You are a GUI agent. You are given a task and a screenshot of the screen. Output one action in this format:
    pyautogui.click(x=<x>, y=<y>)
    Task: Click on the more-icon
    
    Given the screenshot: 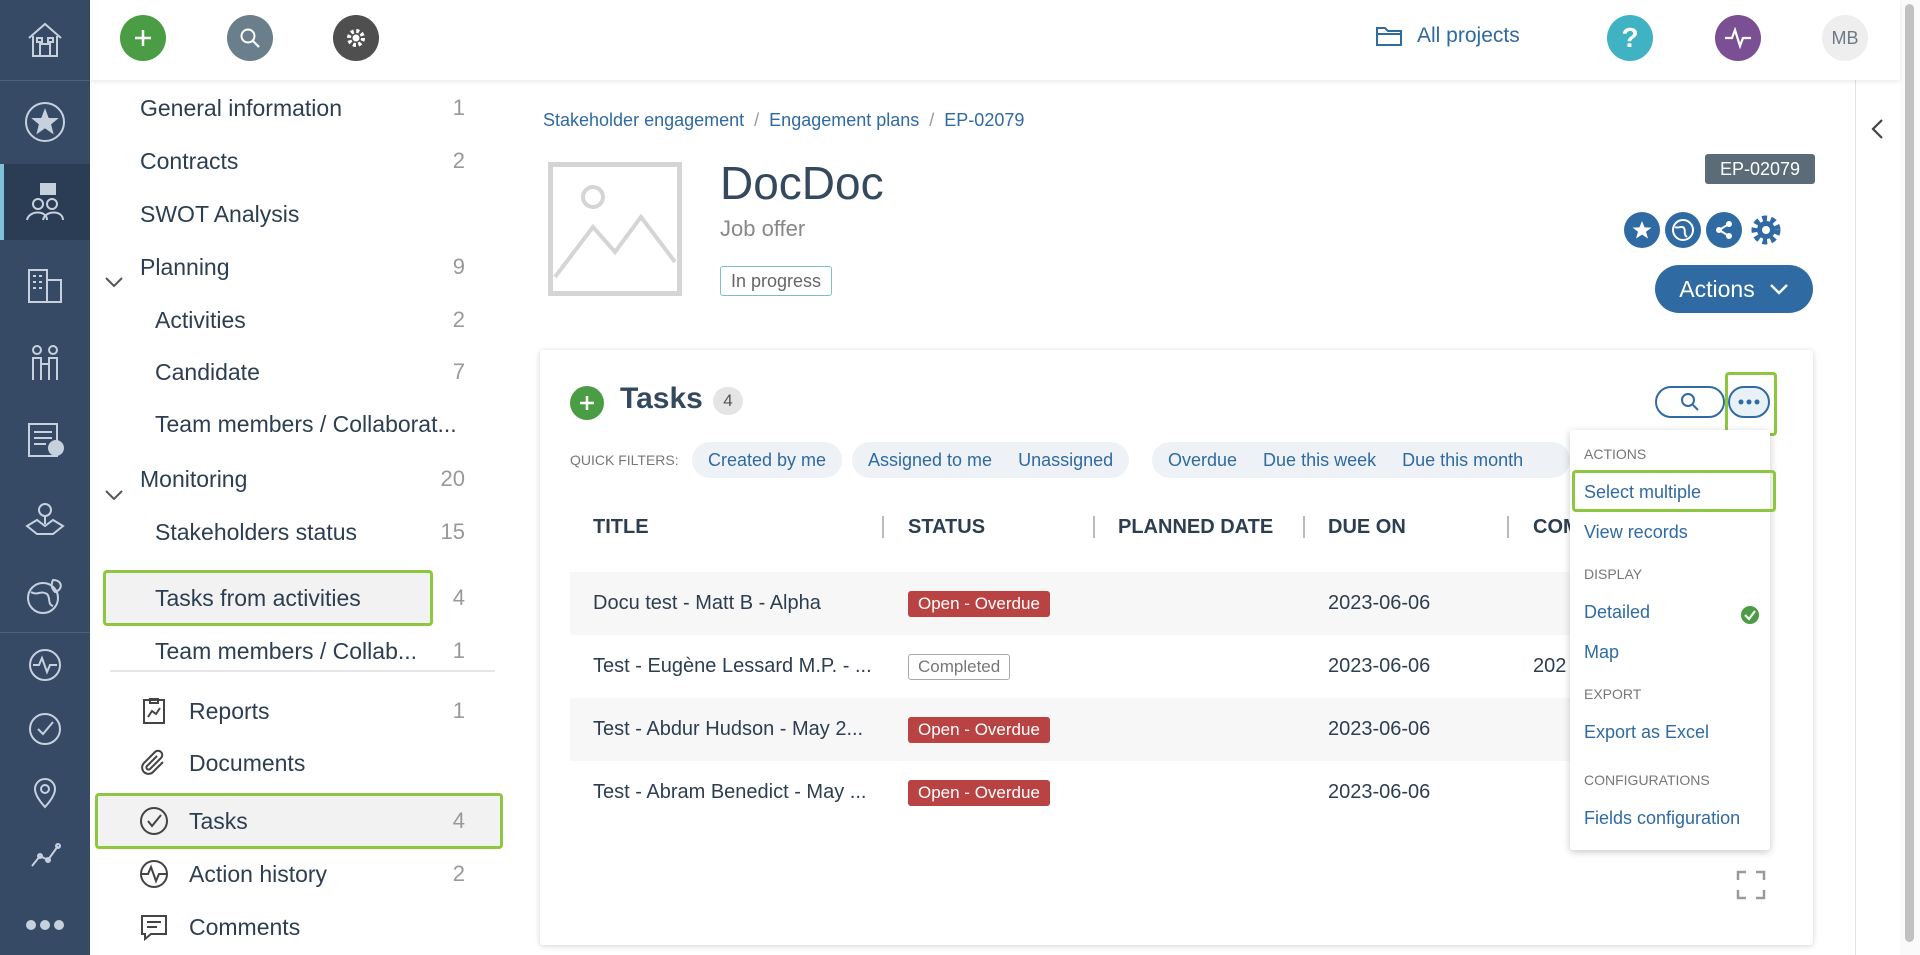 What is the action you would take?
    pyautogui.click(x=45, y=925)
    